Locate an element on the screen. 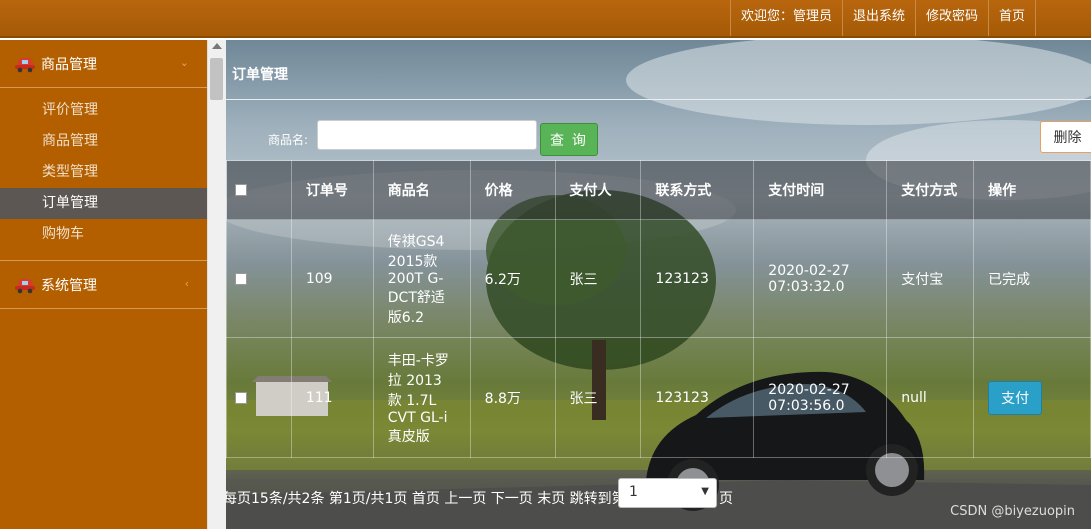 Image resolution: width=1091 pixels, height=529 pixels. scroll-thumb is located at coordinates (216, 79).